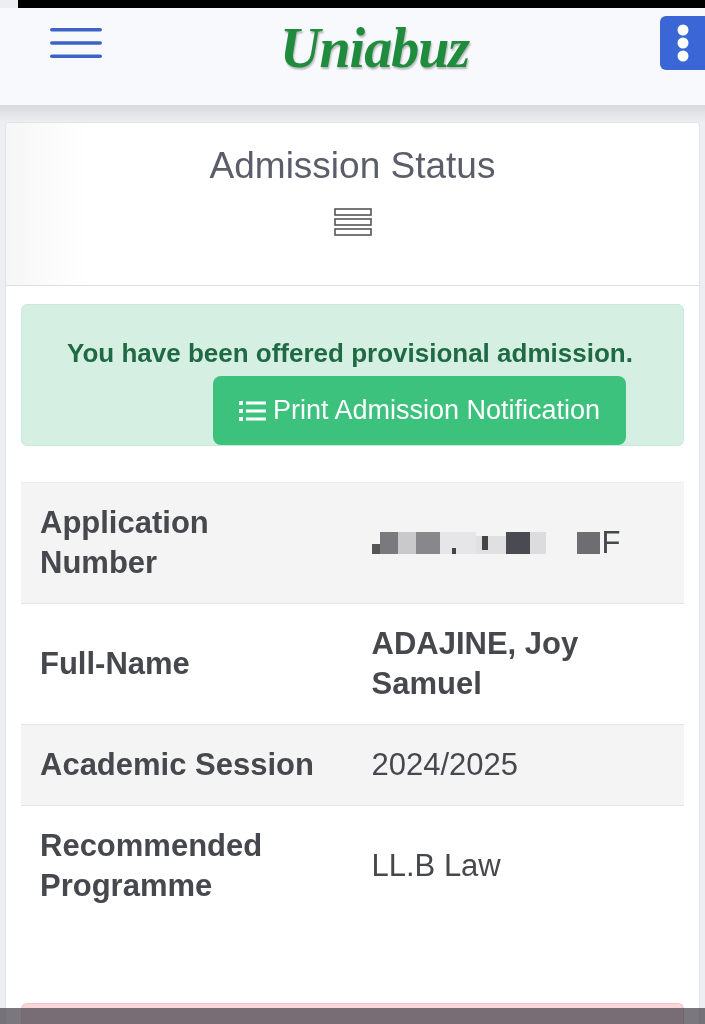  What do you see at coordinates (252, 410) in the screenshot?
I see `list-icon` at bounding box center [252, 410].